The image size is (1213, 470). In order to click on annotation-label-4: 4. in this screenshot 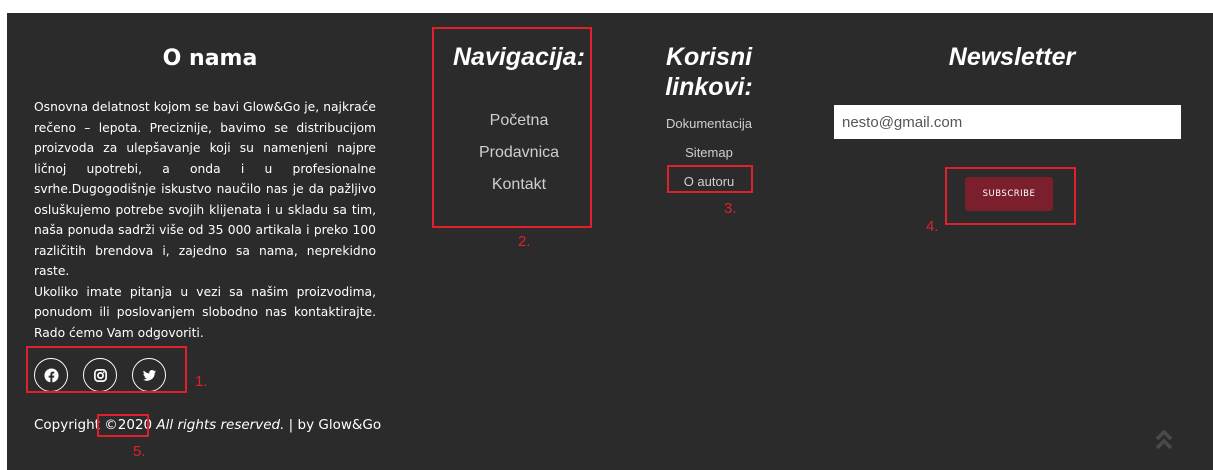, I will do `click(932, 226)`.